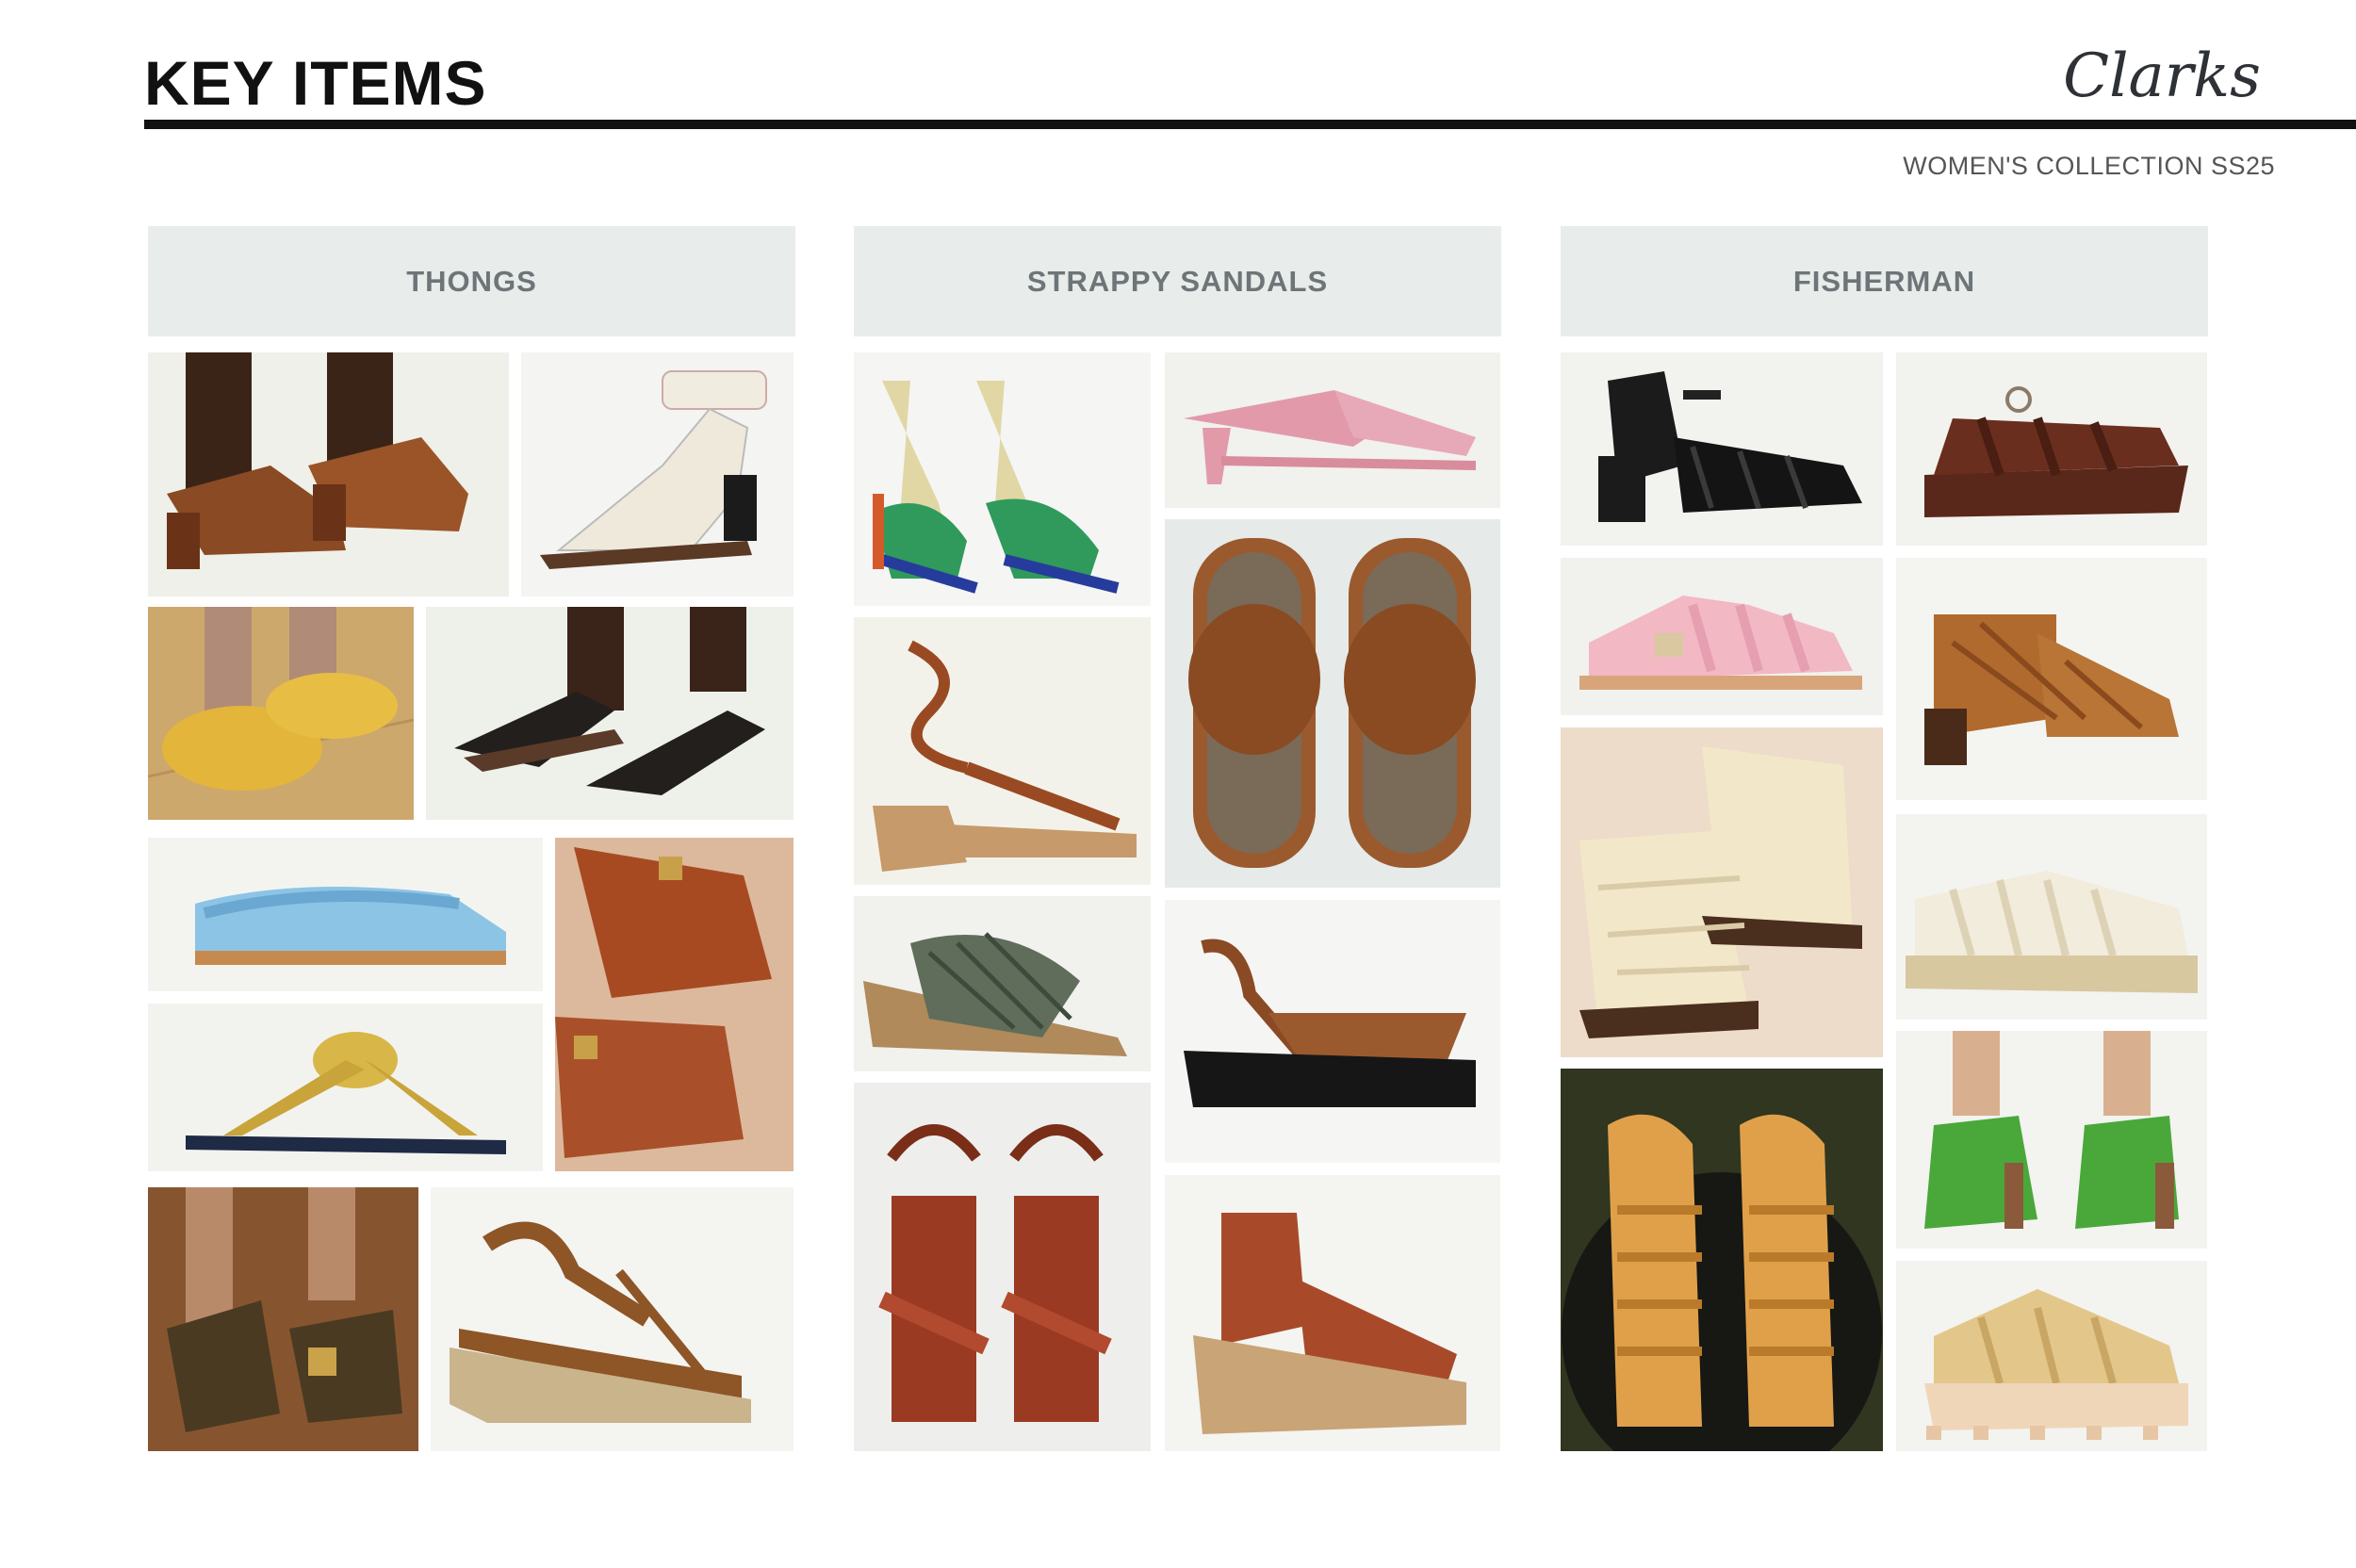  What do you see at coordinates (674, 1004) in the screenshot?
I see `thong-photo-tan-crossover` at bounding box center [674, 1004].